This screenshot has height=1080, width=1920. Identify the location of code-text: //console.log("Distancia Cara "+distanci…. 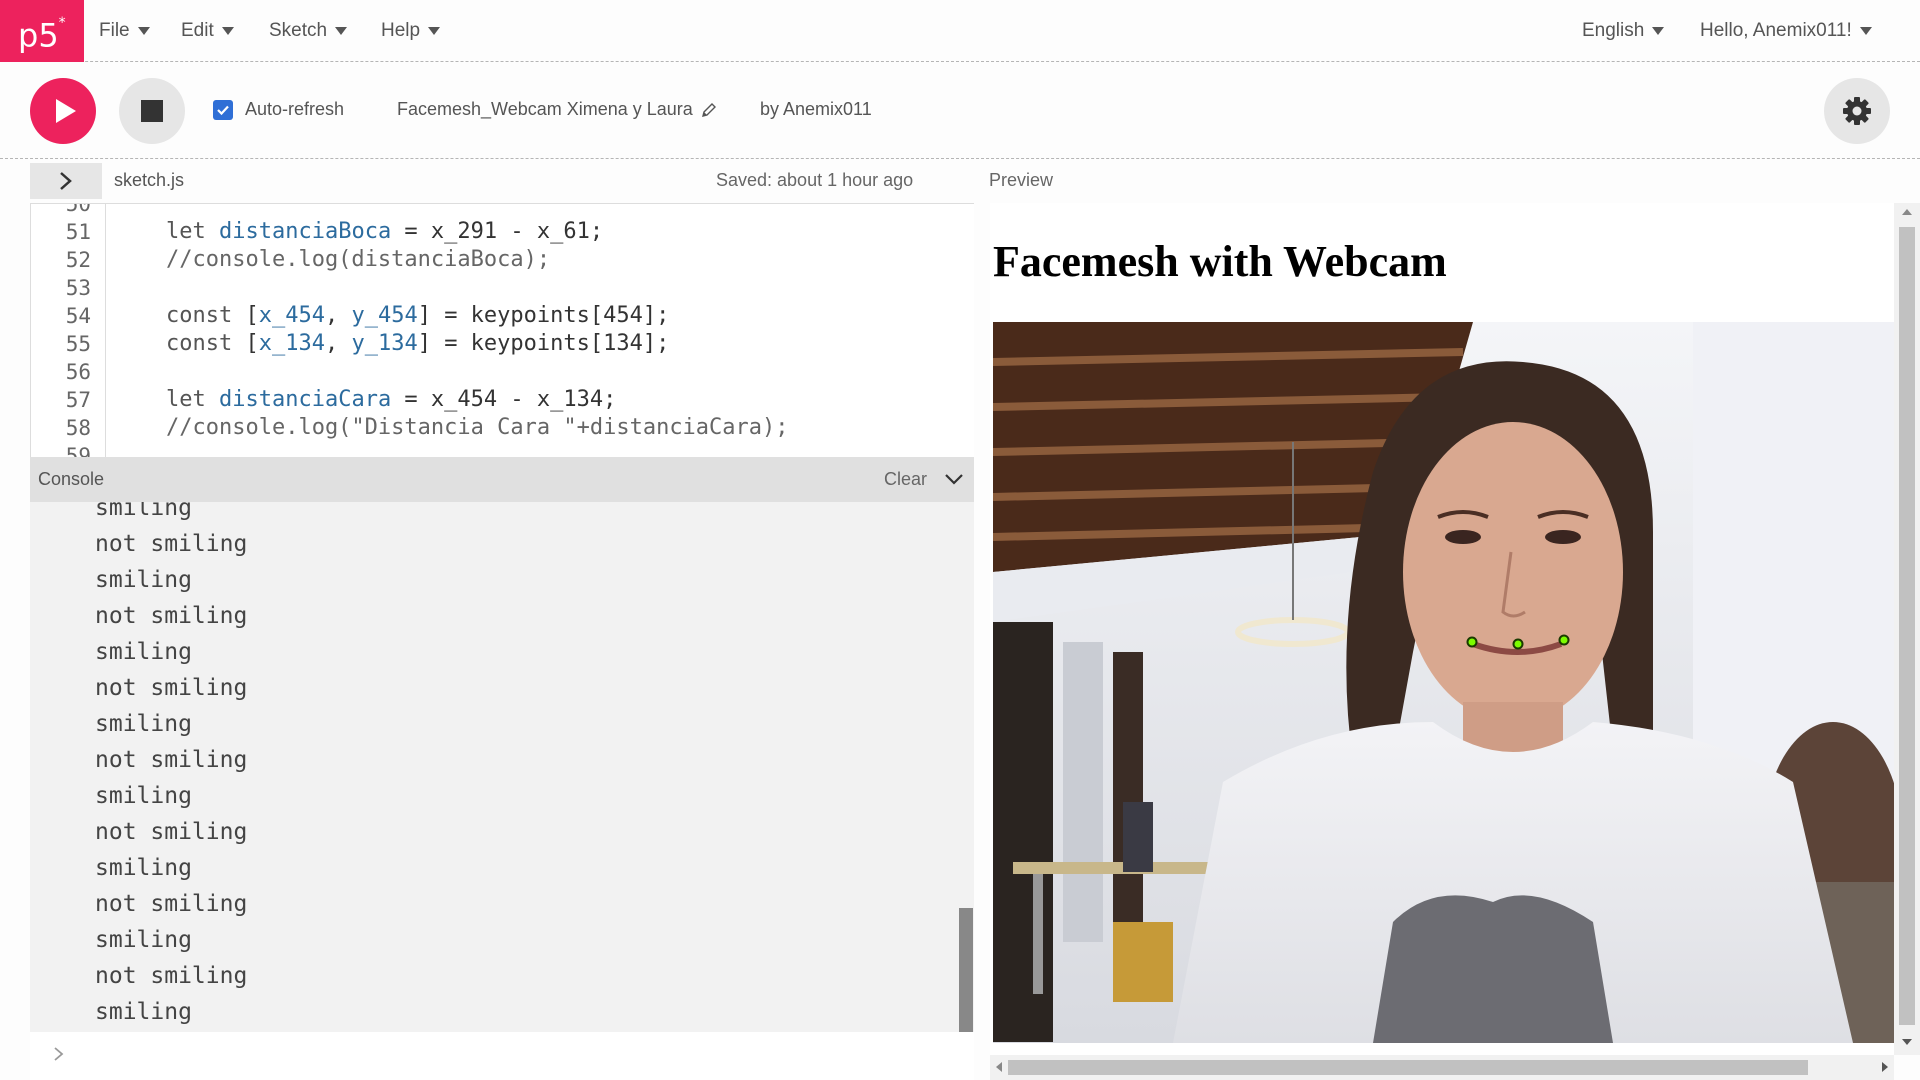
(477, 428).